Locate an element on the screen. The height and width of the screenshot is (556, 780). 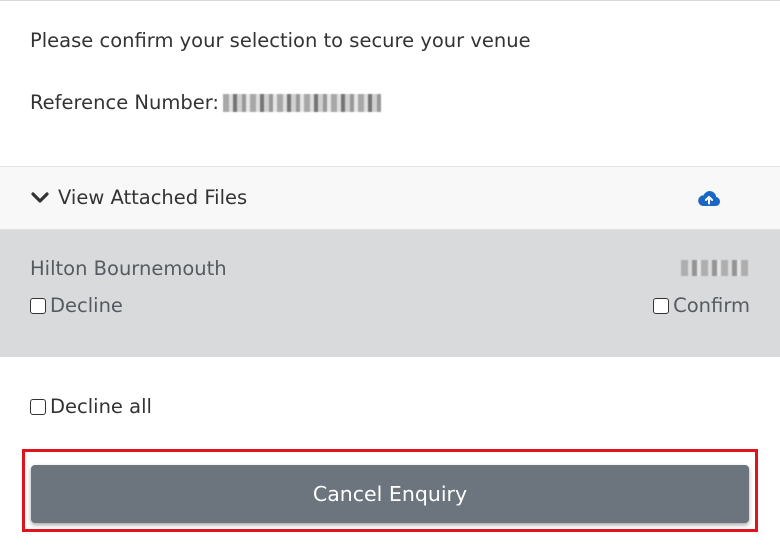
view-attached-files-toggle: View Attached Files is located at coordinates (138, 197).